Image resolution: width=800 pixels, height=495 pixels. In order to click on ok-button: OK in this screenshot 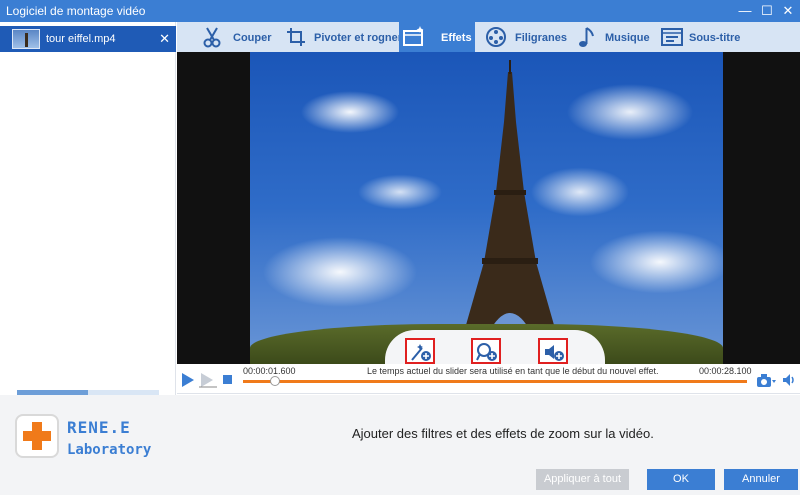, I will do `click(681, 479)`.